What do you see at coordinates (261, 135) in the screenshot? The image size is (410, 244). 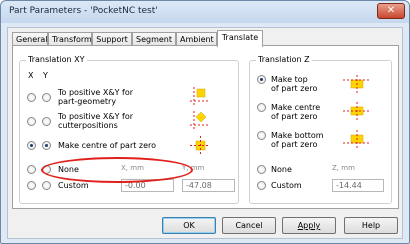 I see `z-radio-bottom-zero` at bounding box center [261, 135].